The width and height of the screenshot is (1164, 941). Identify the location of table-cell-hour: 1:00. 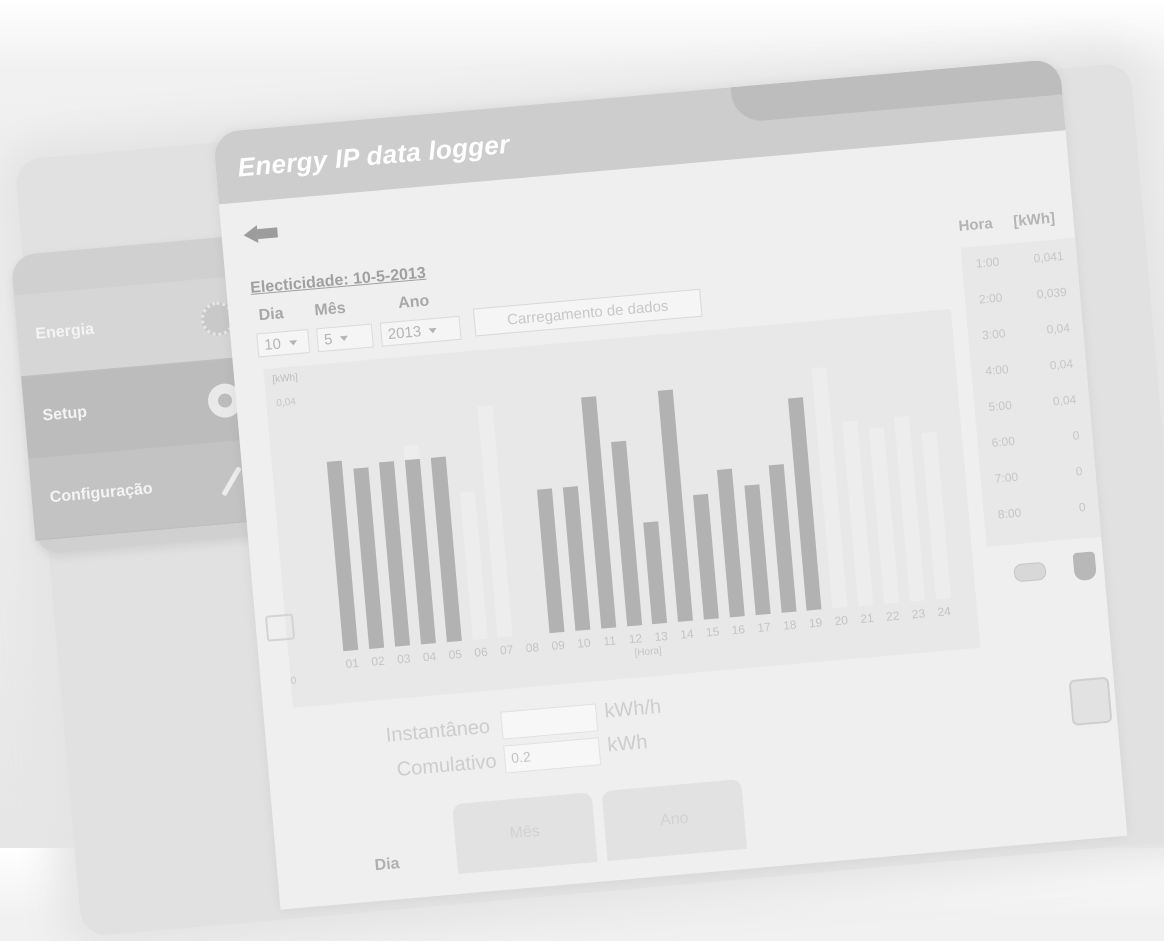
(987, 262).